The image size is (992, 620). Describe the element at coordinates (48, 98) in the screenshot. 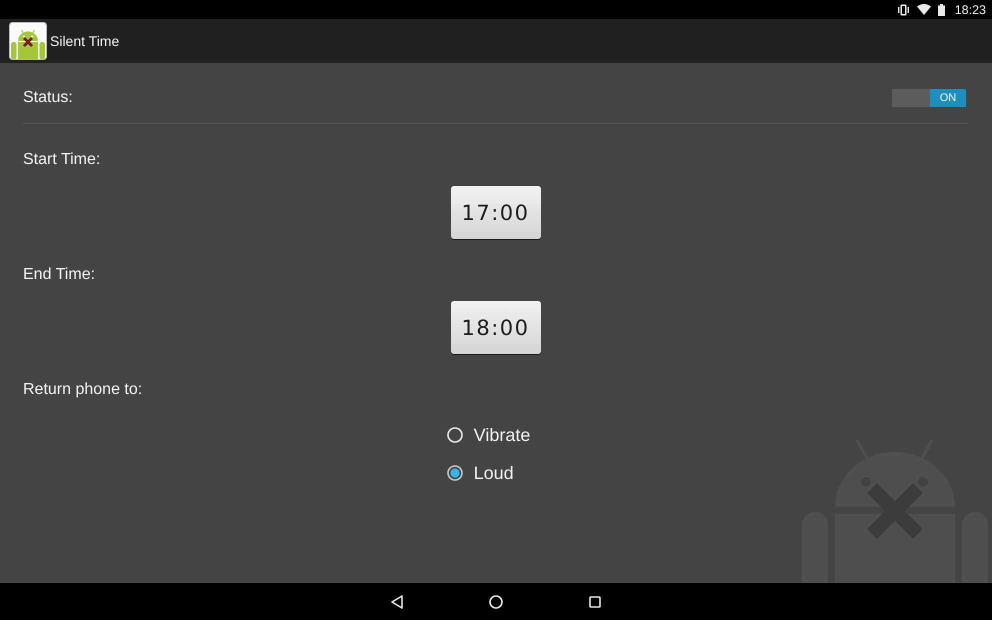

I see `status-label: Status:` at that location.